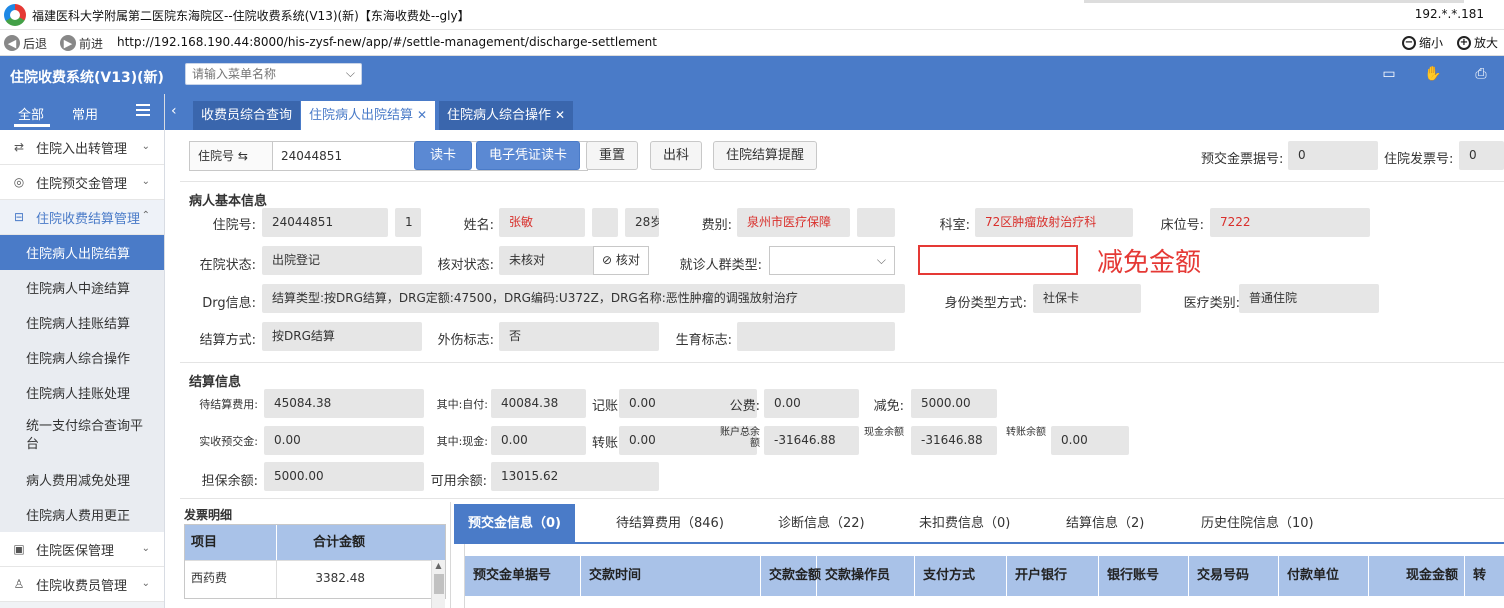 Image resolution: width=1504 pixels, height=608 pixels. I want to click on available-label: 可用余额:, so click(458, 481).